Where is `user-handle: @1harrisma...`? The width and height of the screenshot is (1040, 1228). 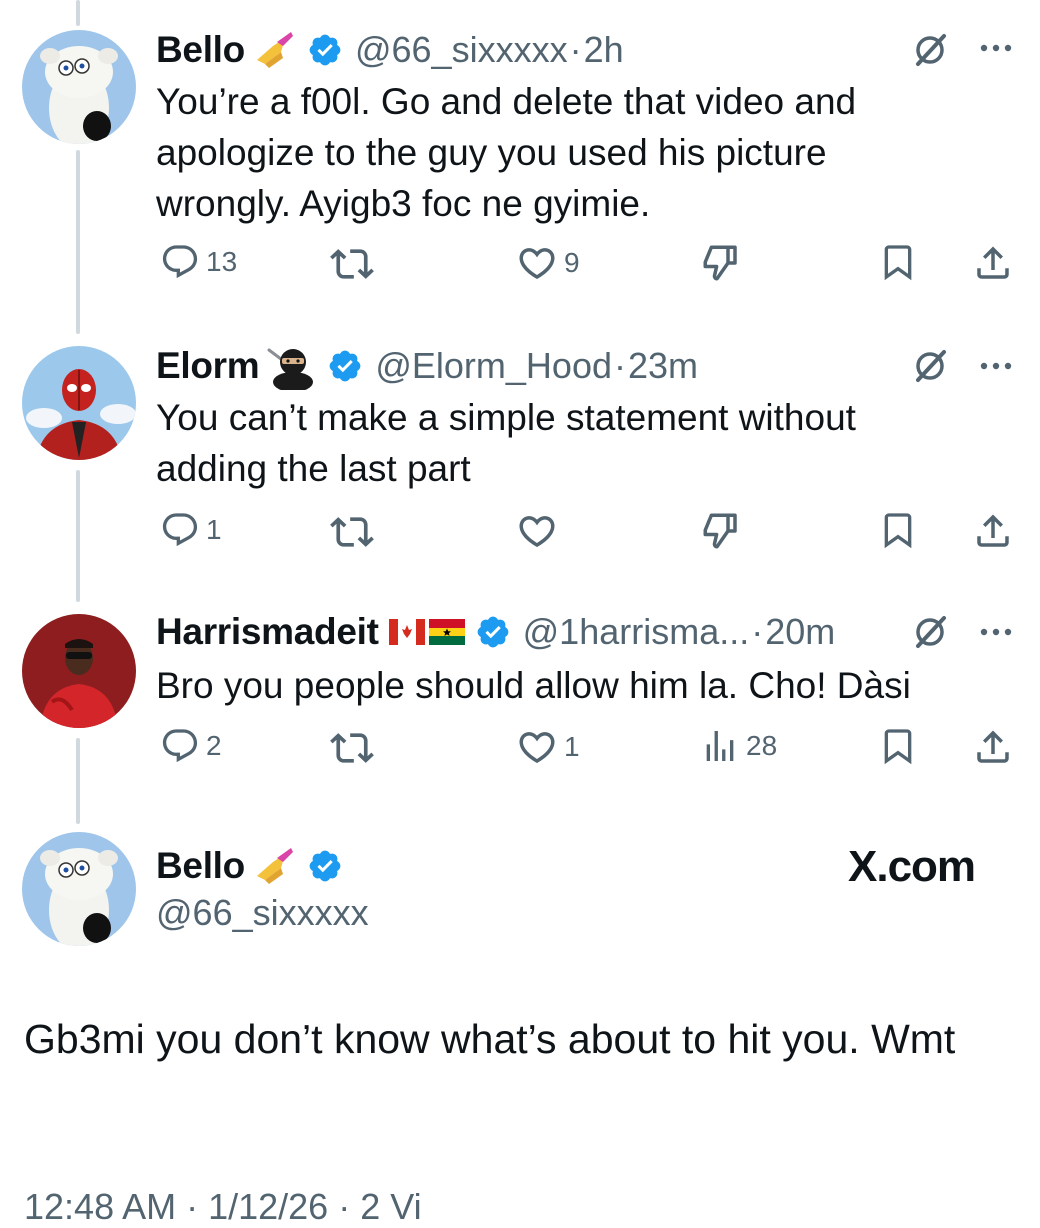
user-handle: @1harrisma... is located at coordinates (636, 632).